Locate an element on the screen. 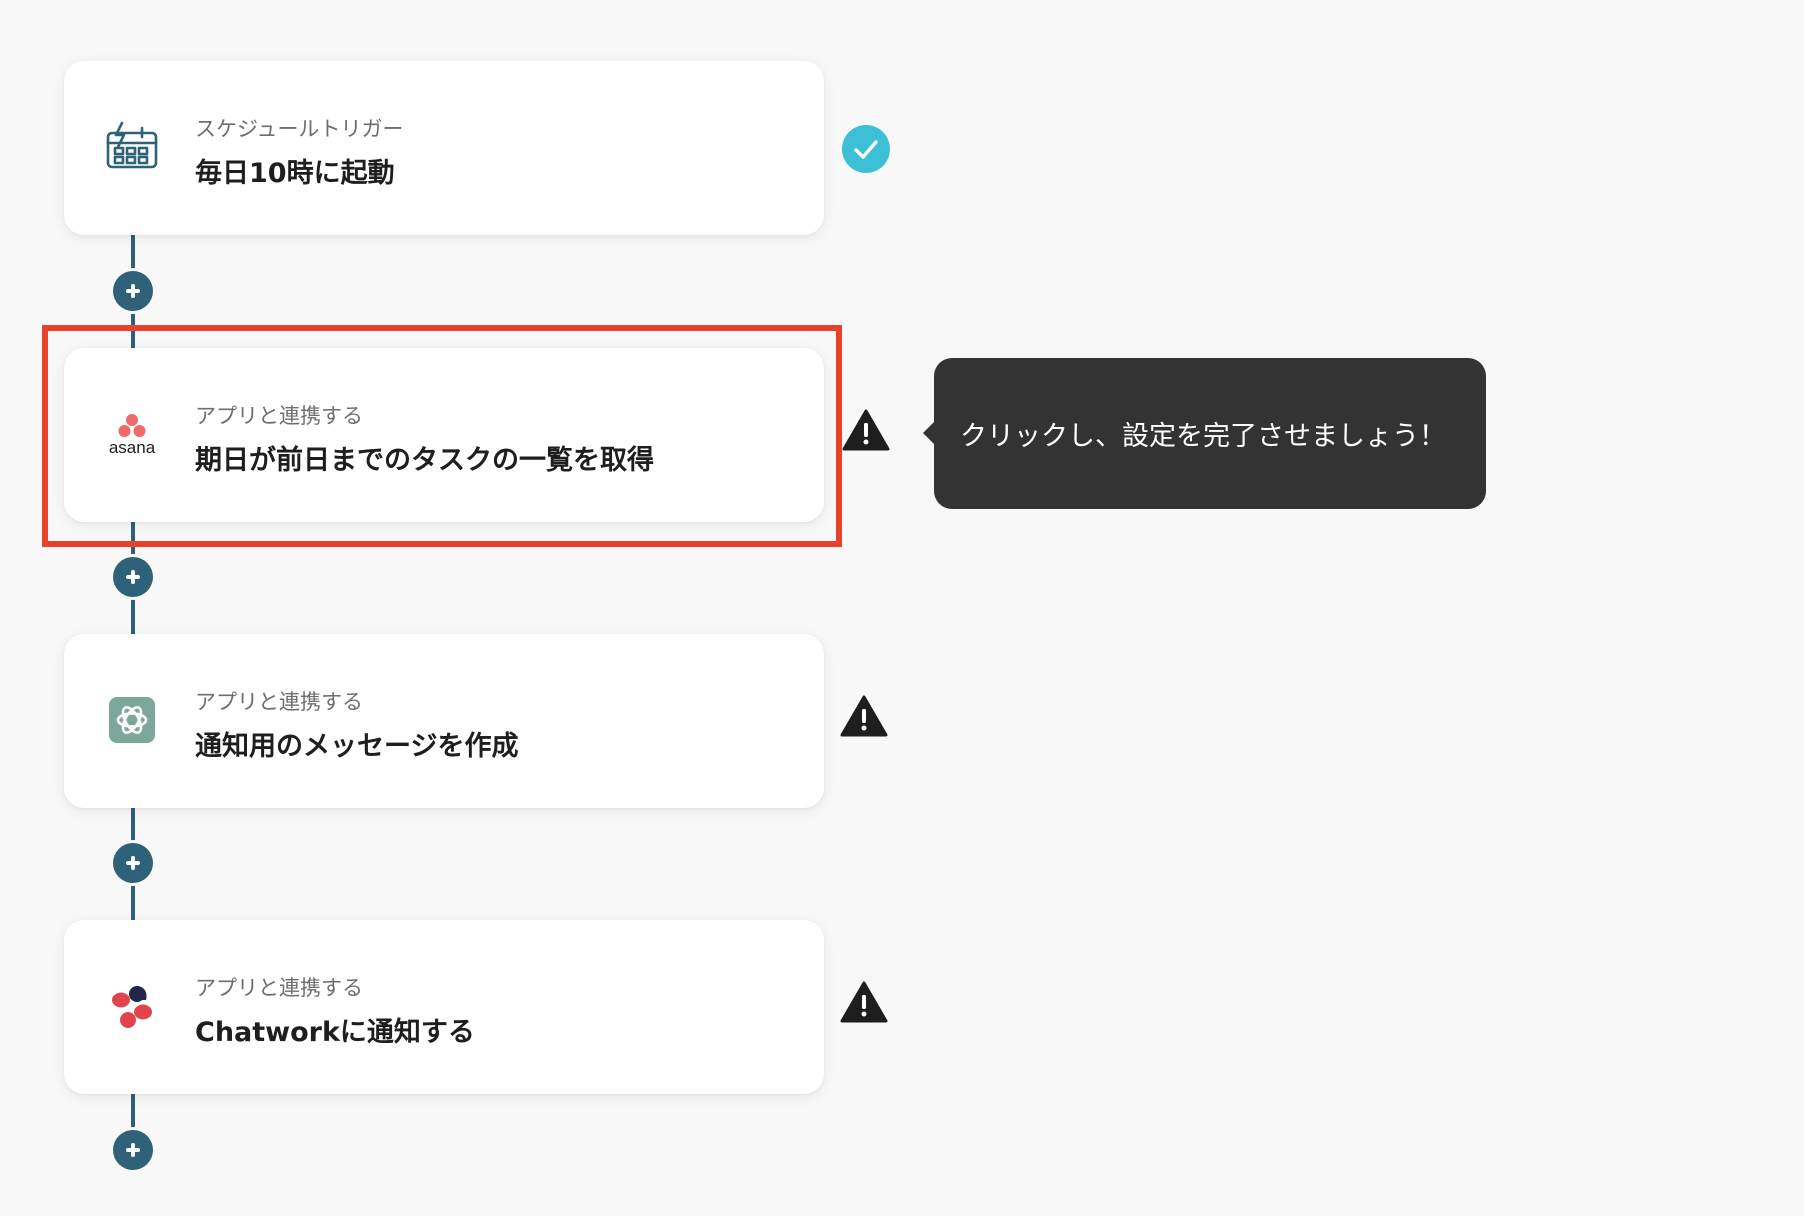 The height and width of the screenshot is (1216, 1804). chatgpt-logo-icon is located at coordinates (132, 720).